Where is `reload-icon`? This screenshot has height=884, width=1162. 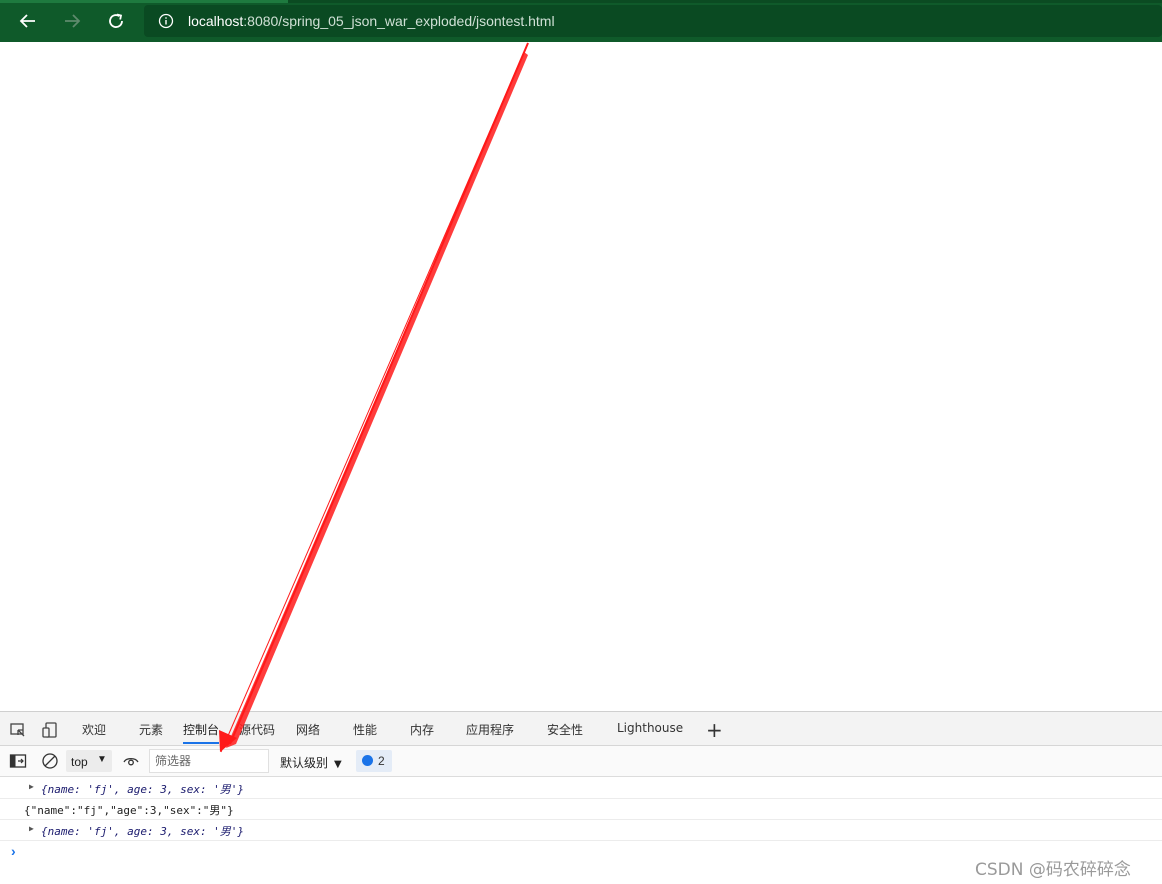
reload-icon is located at coordinates (116, 20).